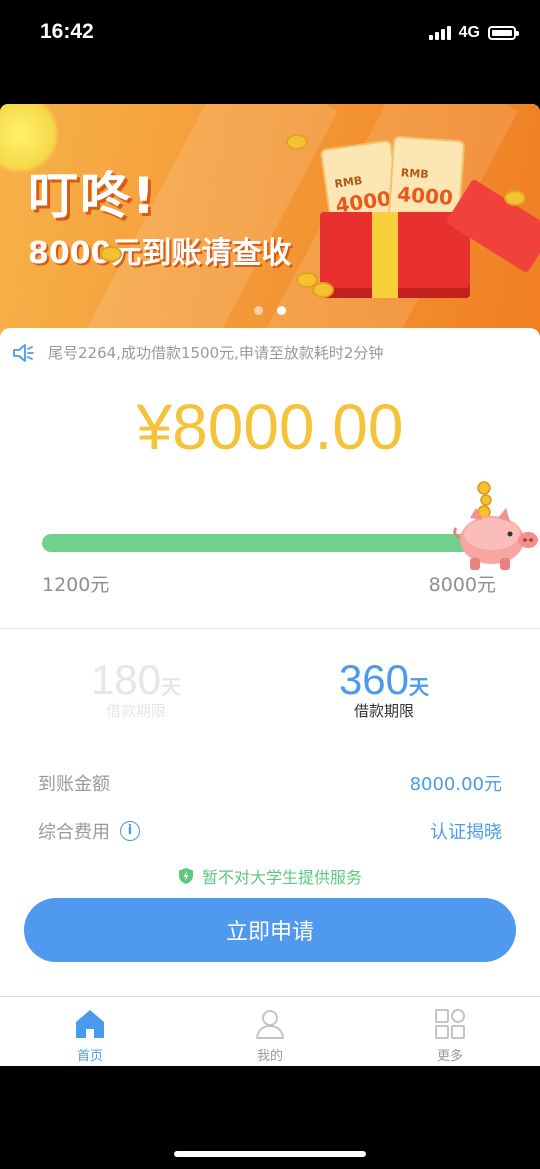 The height and width of the screenshot is (1169, 540). I want to click on term-option-360: 360天 借款期限, so click(384, 688).